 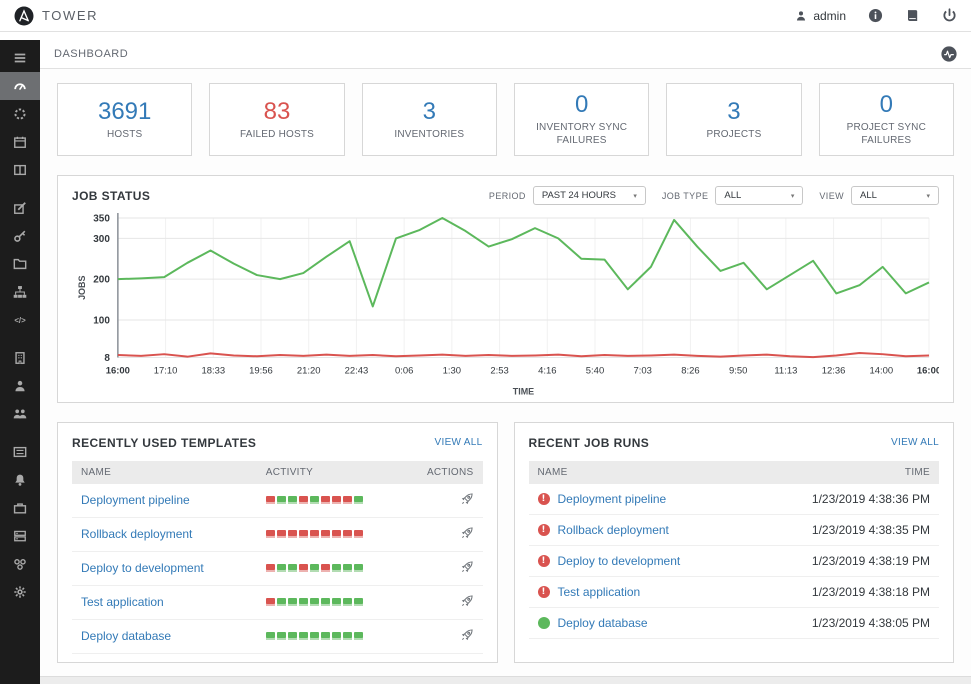 I want to click on teams-icon, so click(x=20, y=414).